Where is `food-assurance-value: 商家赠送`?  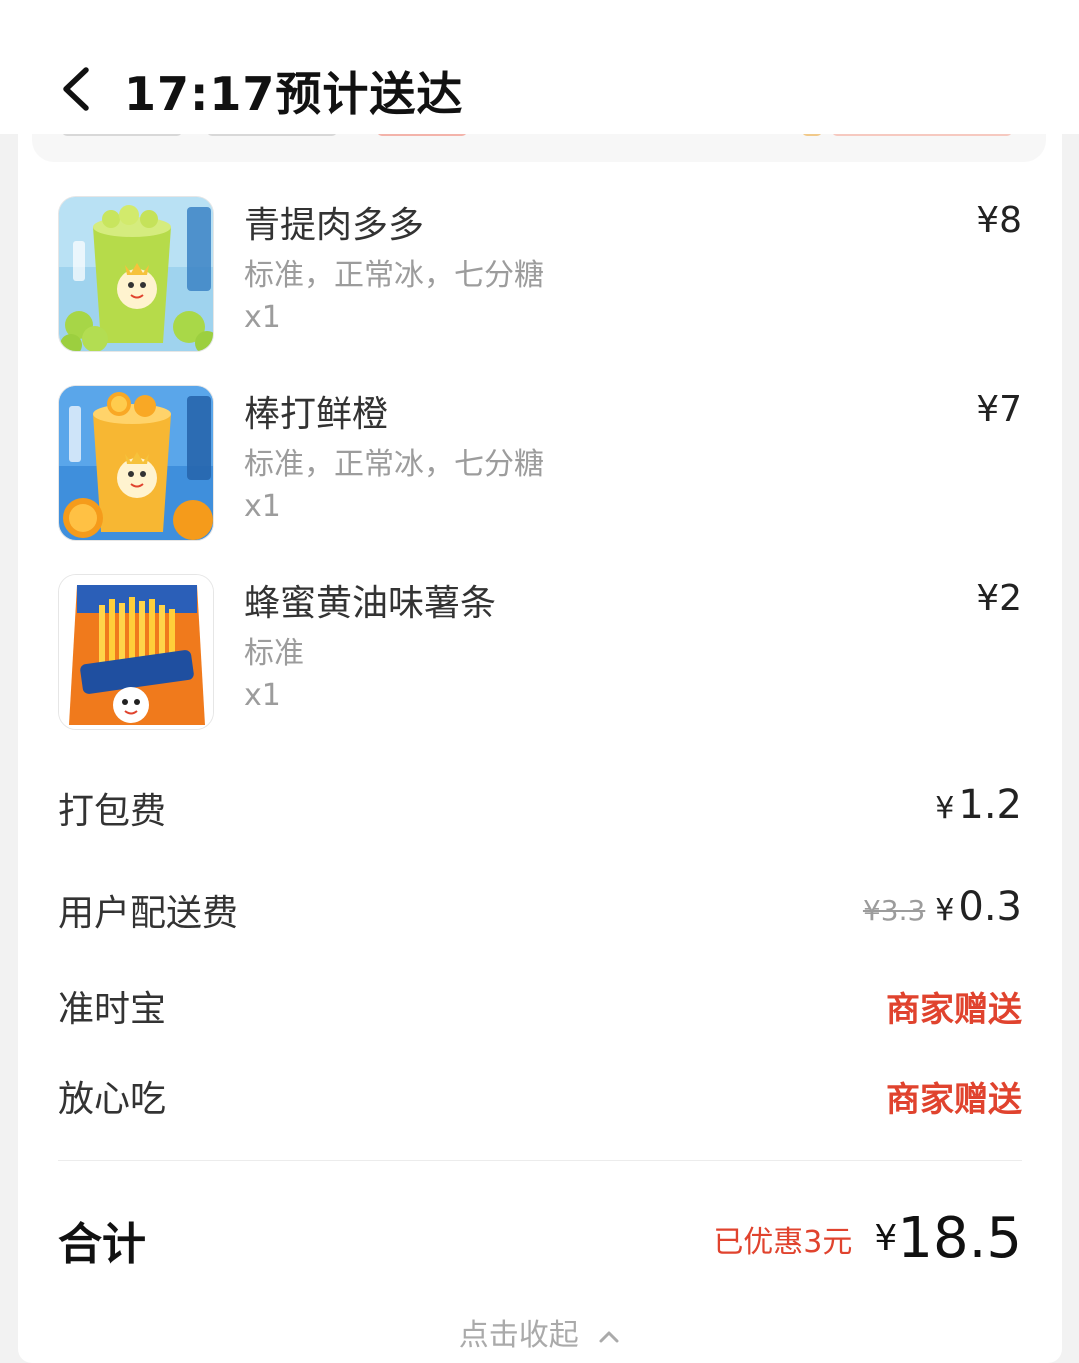
food-assurance-value: 商家赠送 is located at coordinates (954, 1100).